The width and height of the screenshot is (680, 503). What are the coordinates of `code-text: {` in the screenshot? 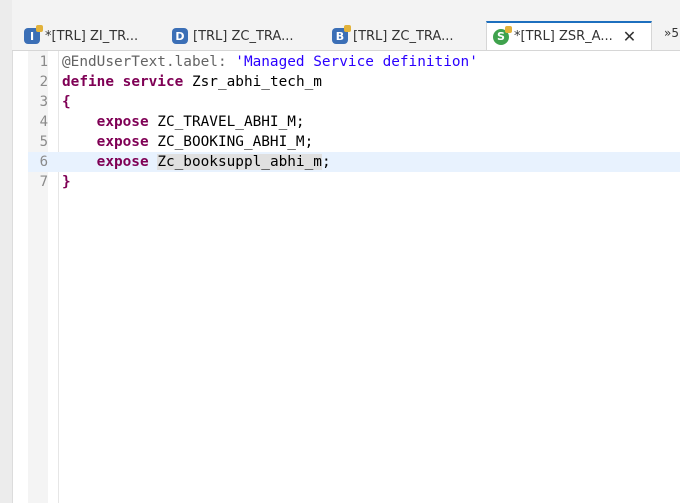 It's located at (66, 102).